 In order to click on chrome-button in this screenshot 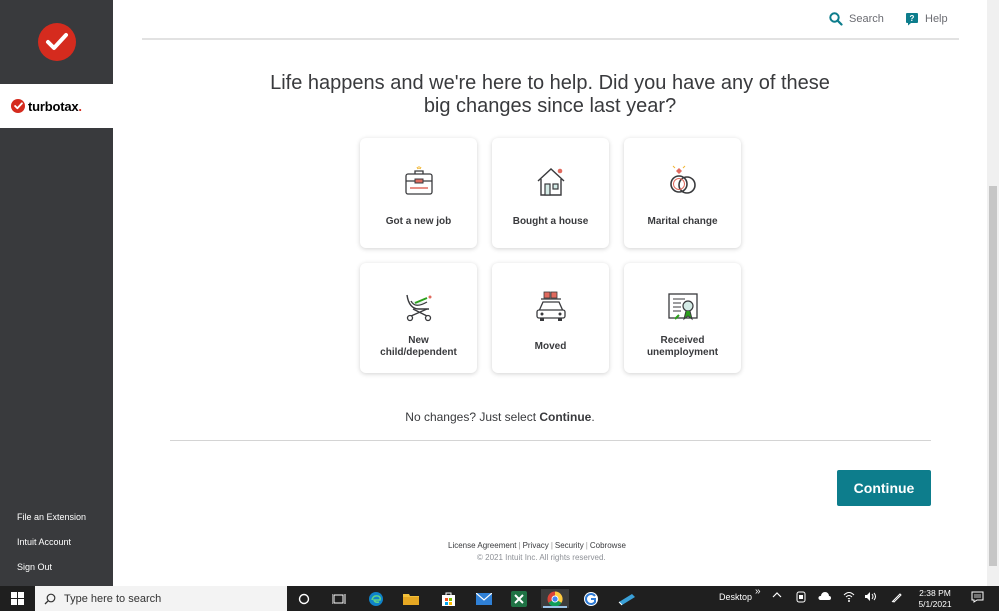, I will do `click(555, 598)`.